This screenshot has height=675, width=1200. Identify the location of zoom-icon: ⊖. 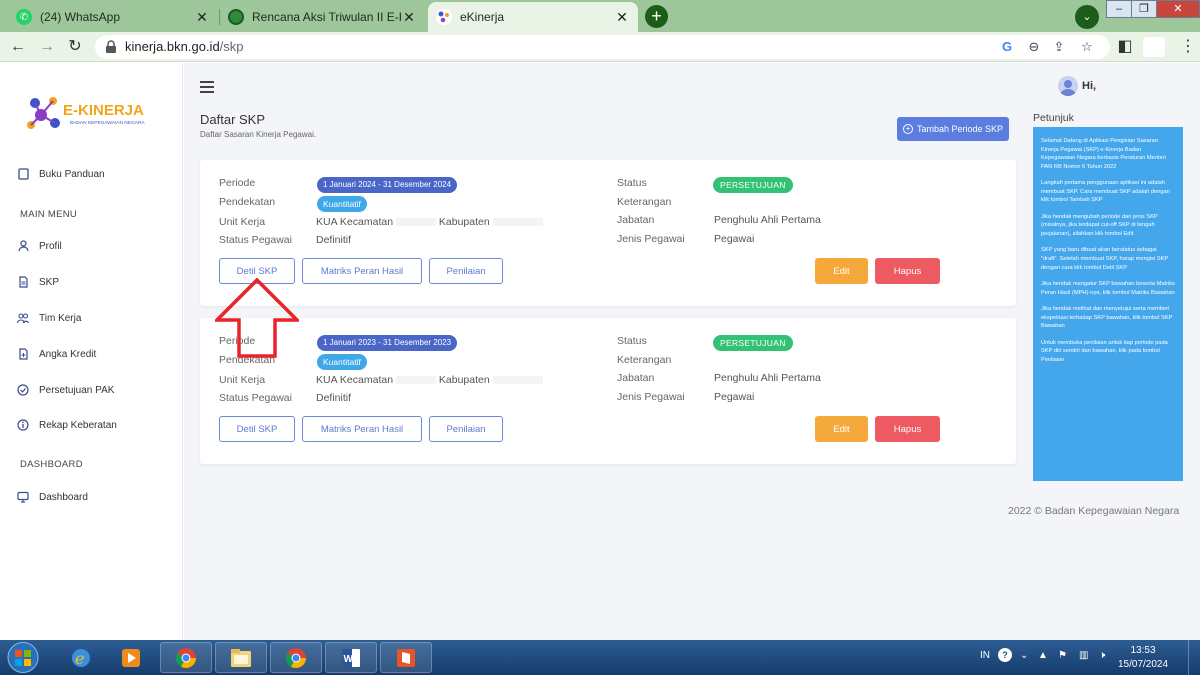
(1034, 47).